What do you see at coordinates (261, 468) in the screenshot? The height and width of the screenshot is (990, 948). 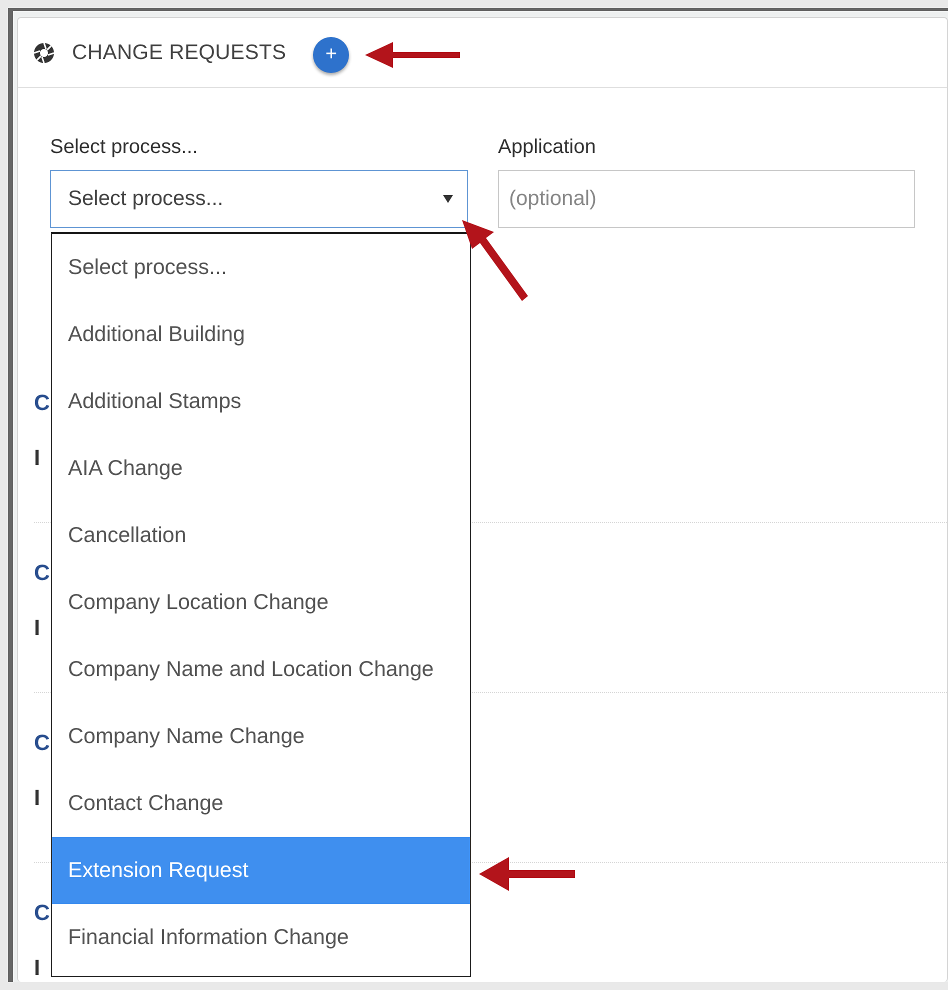 I see `dropdown-option: AIA Change` at bounding box center [261, 468].